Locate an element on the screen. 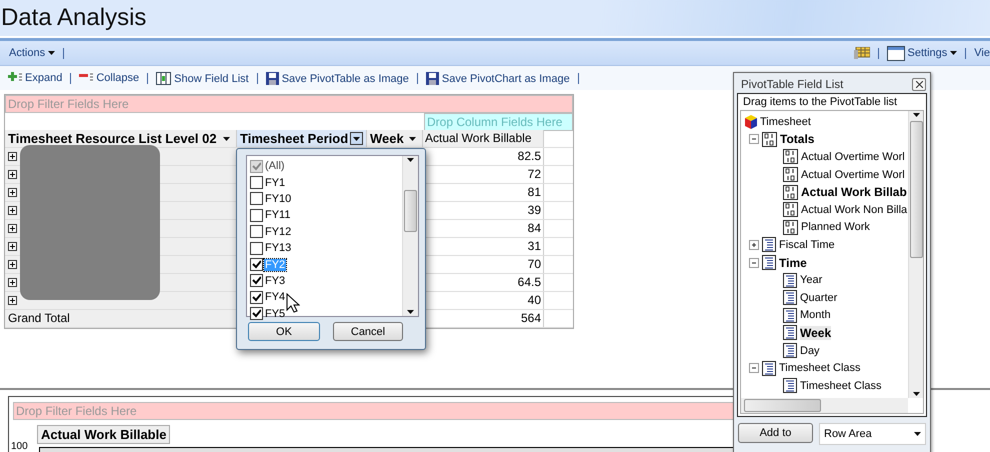 Image resolution: width=990 pixels, height=452 pixels. filter-option: FY4 is located at coordinates (275, 297).